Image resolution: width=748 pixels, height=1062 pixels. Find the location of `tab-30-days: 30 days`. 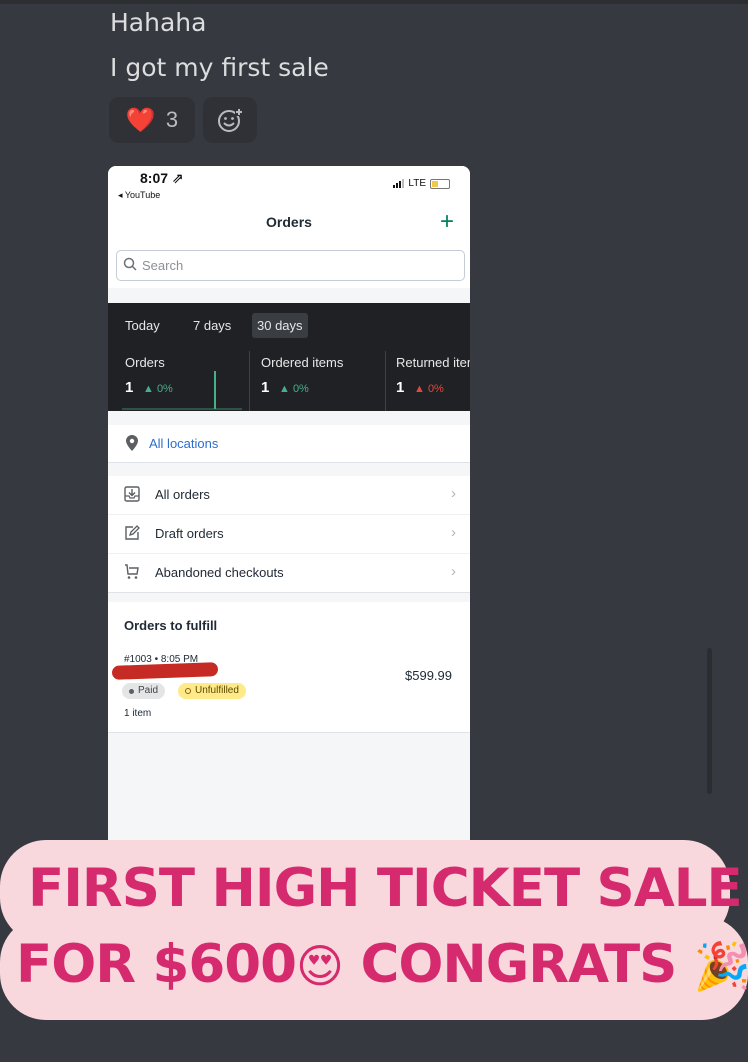

tab-30-days: 30 days is located at coordinates (280, 325).